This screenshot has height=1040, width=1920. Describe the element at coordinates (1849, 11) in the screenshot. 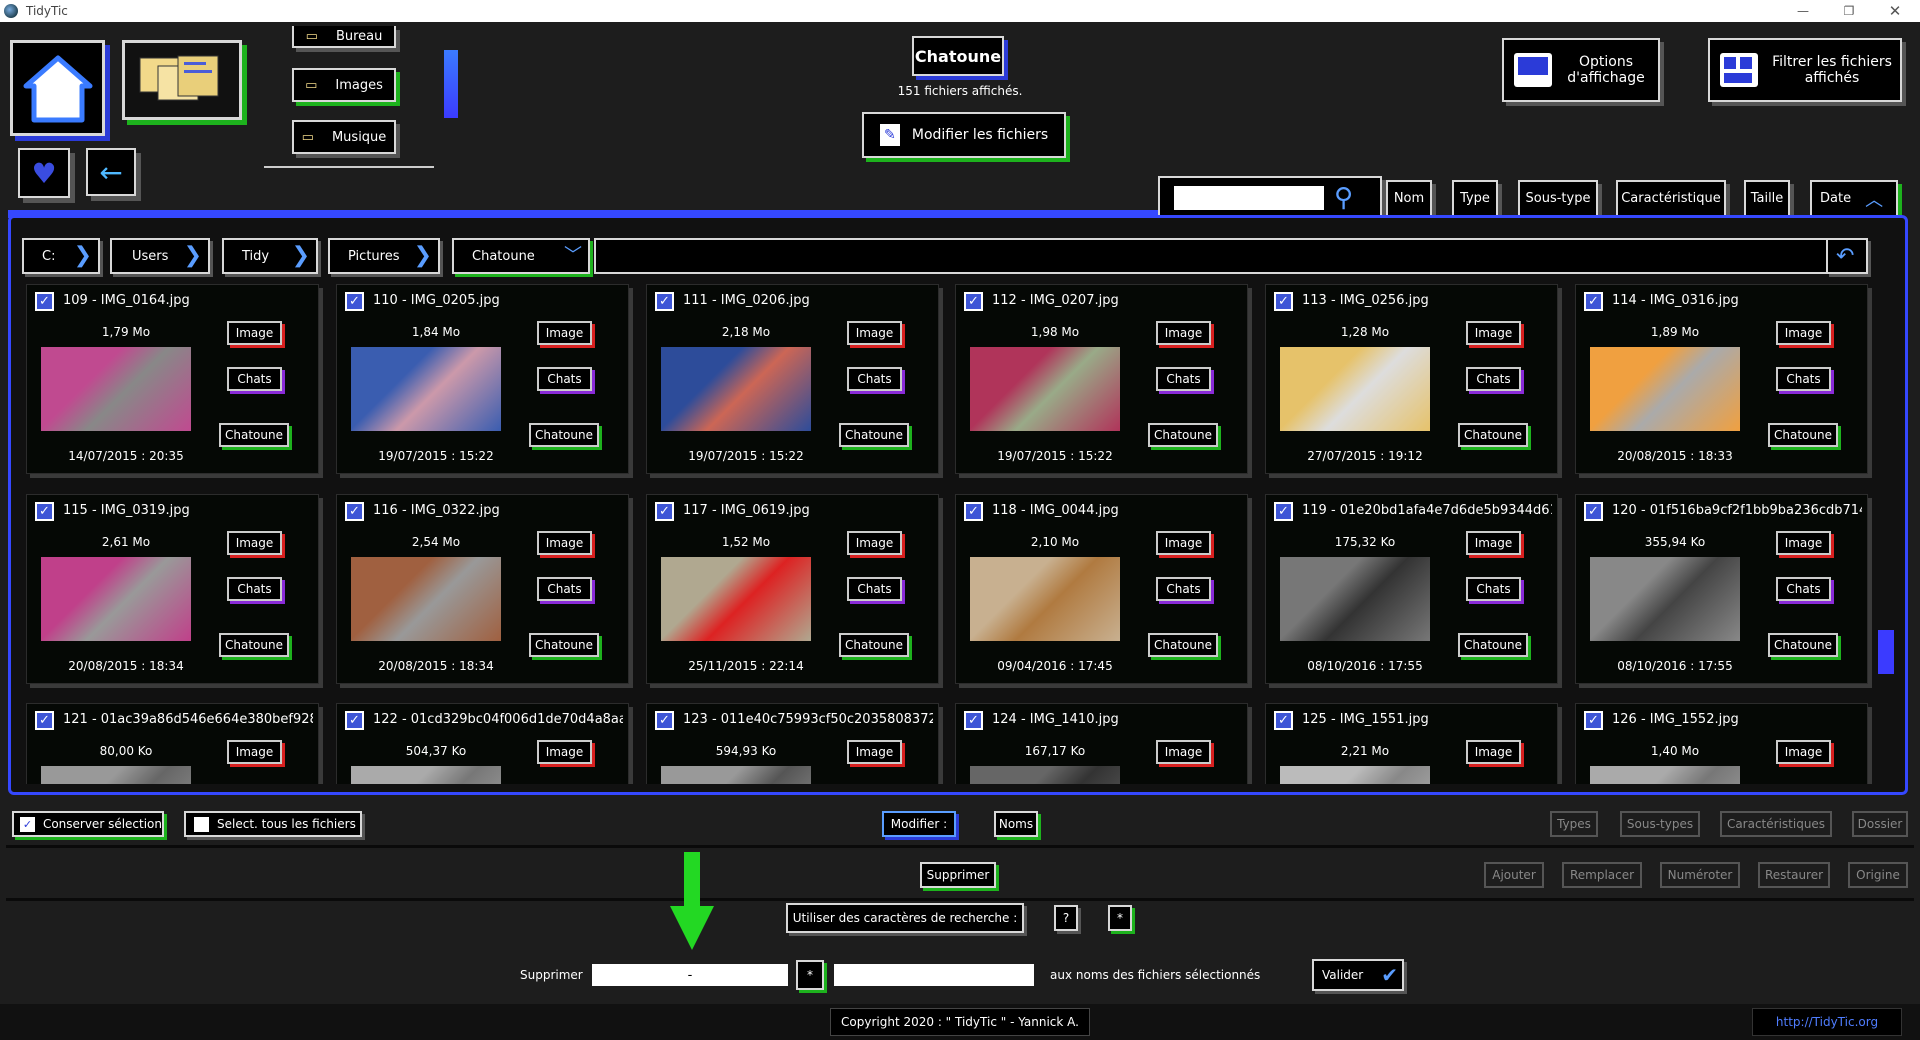

I see `maximize-button: ❐` at that location.